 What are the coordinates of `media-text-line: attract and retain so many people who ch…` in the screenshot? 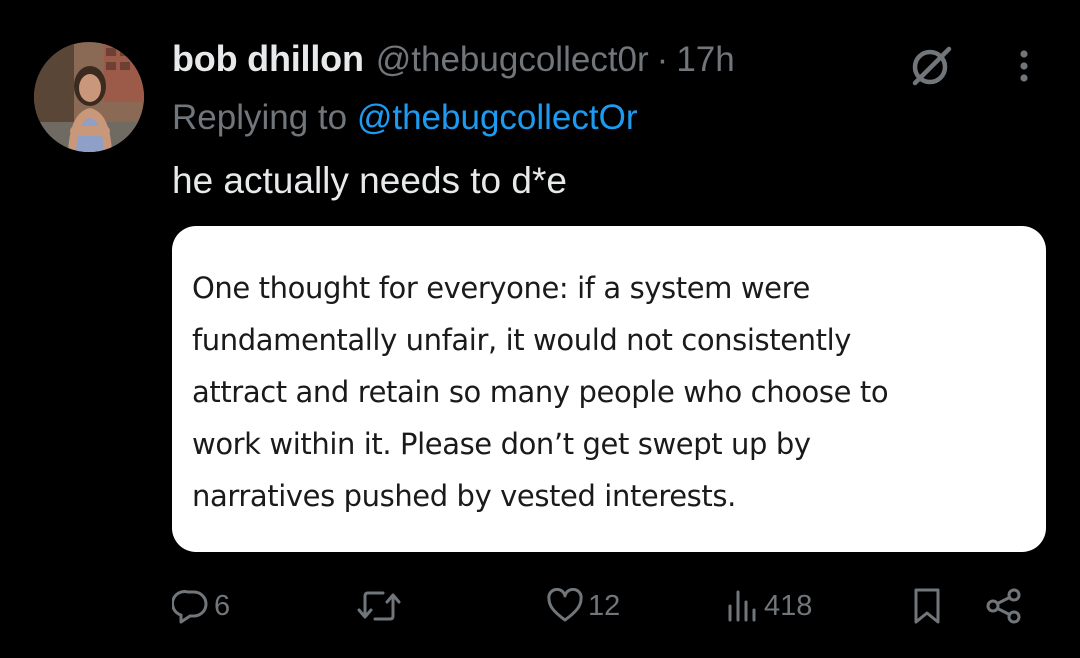 It's located at (540, 392).